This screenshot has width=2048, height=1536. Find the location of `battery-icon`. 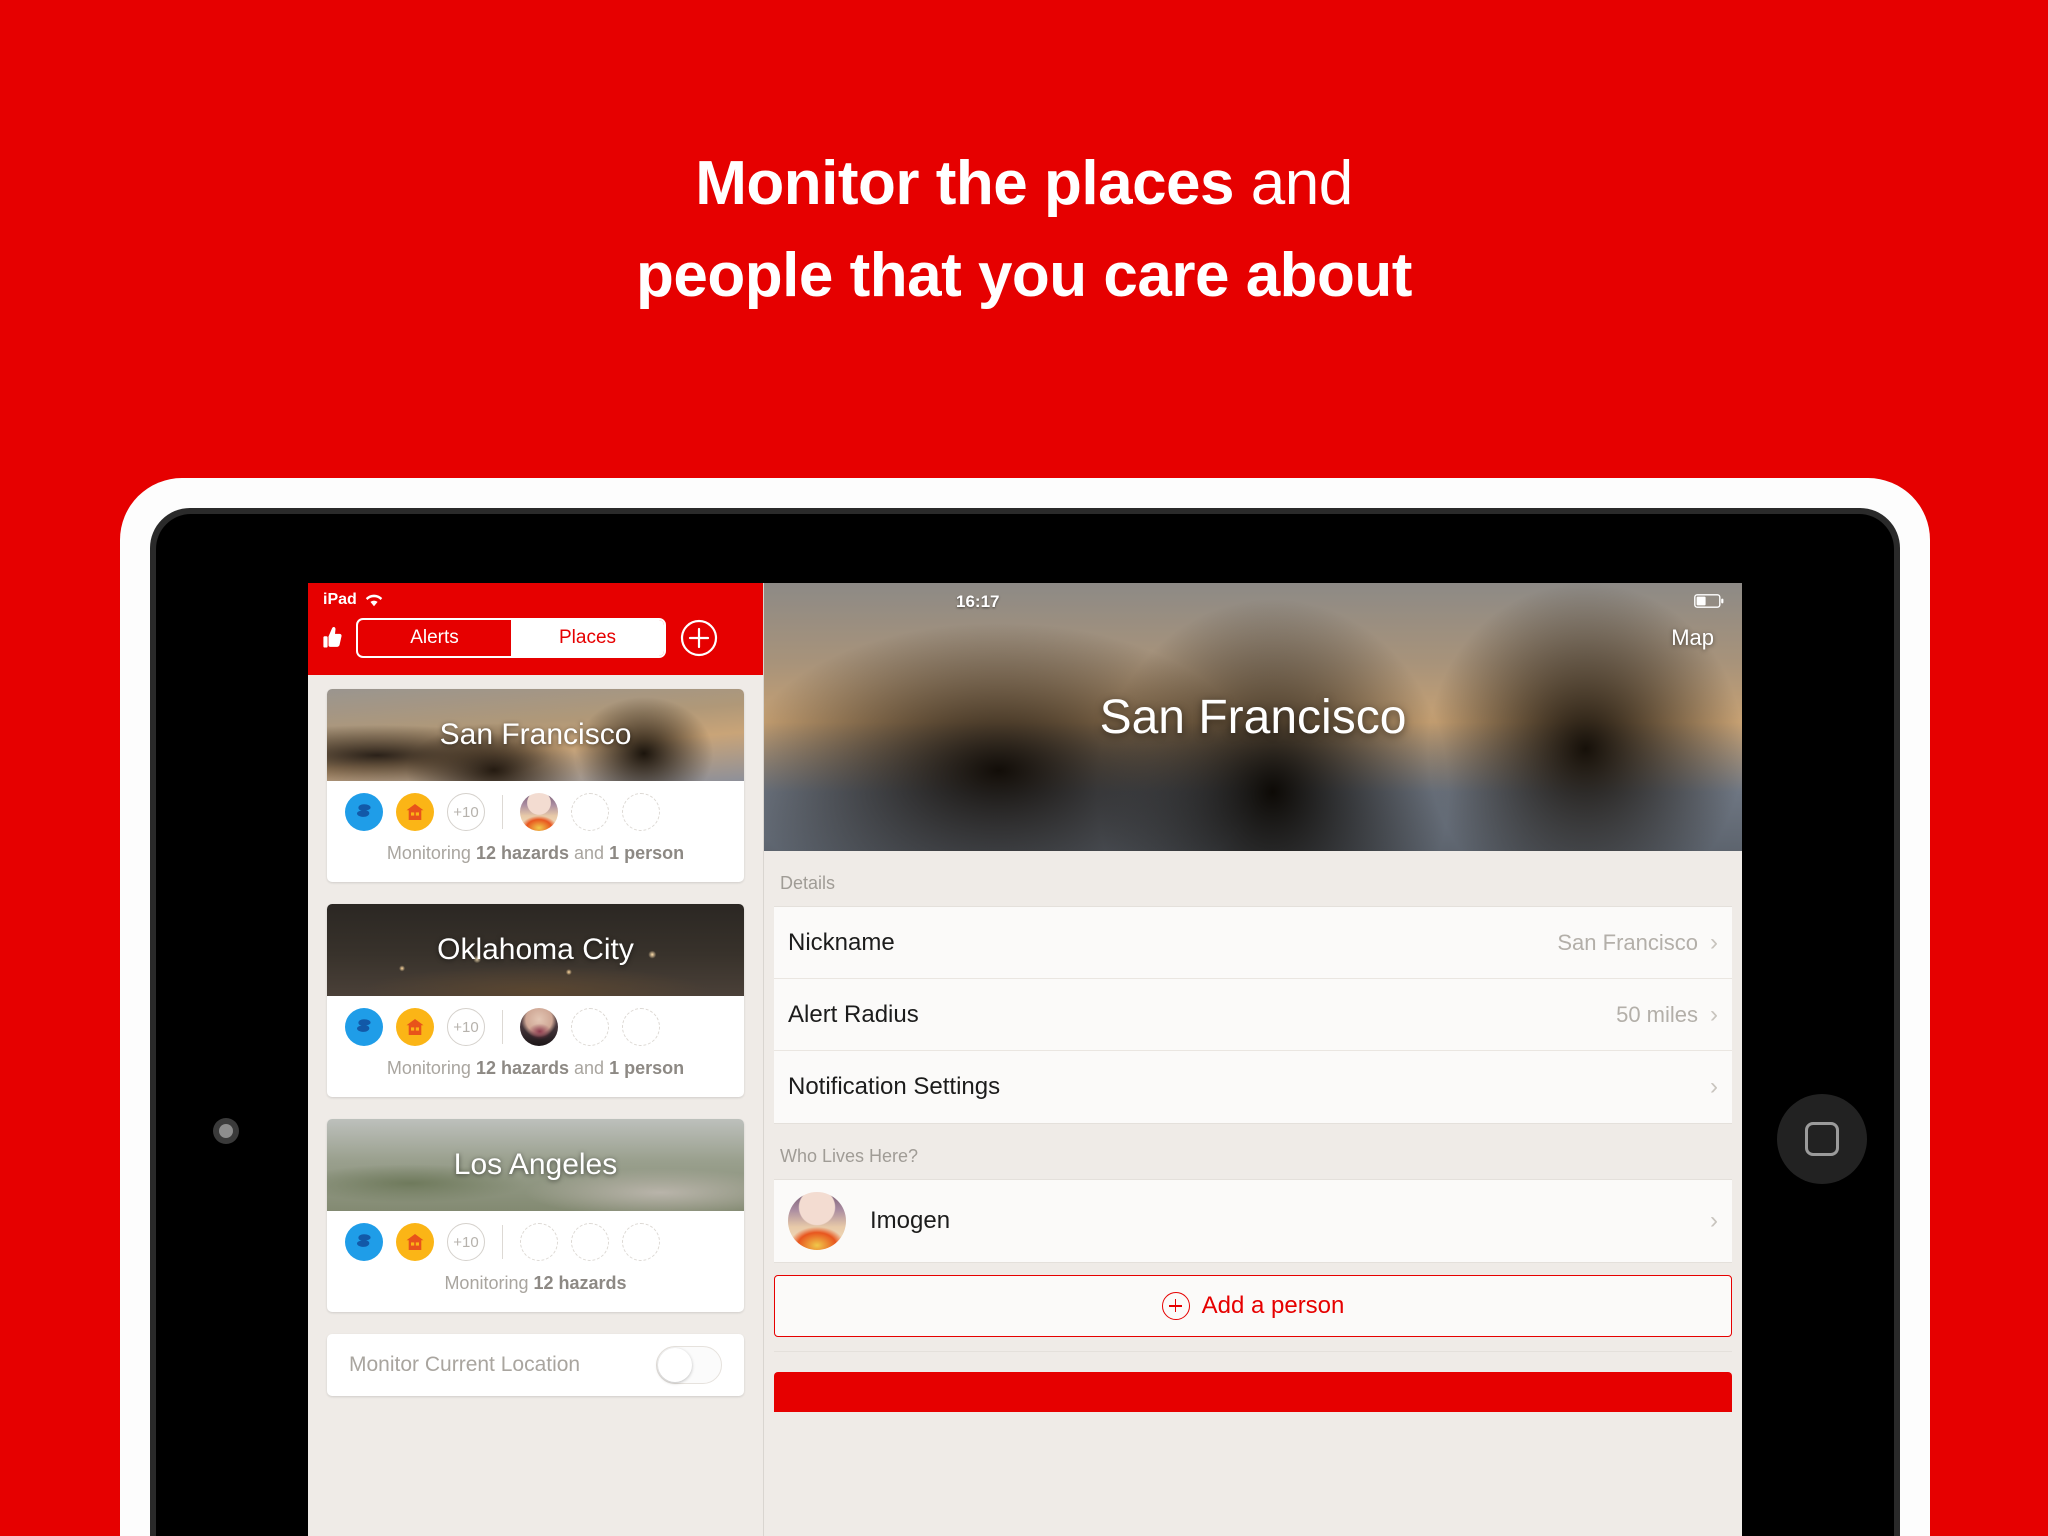

battery-icon is located at coordinates (1709, 601).